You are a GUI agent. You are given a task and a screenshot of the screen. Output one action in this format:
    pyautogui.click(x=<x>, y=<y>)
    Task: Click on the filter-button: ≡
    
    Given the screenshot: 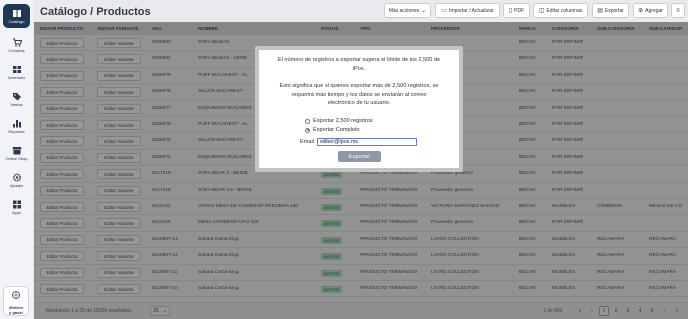 What is the action you would take?
    pyautogui.click(x=678, y=10)
    